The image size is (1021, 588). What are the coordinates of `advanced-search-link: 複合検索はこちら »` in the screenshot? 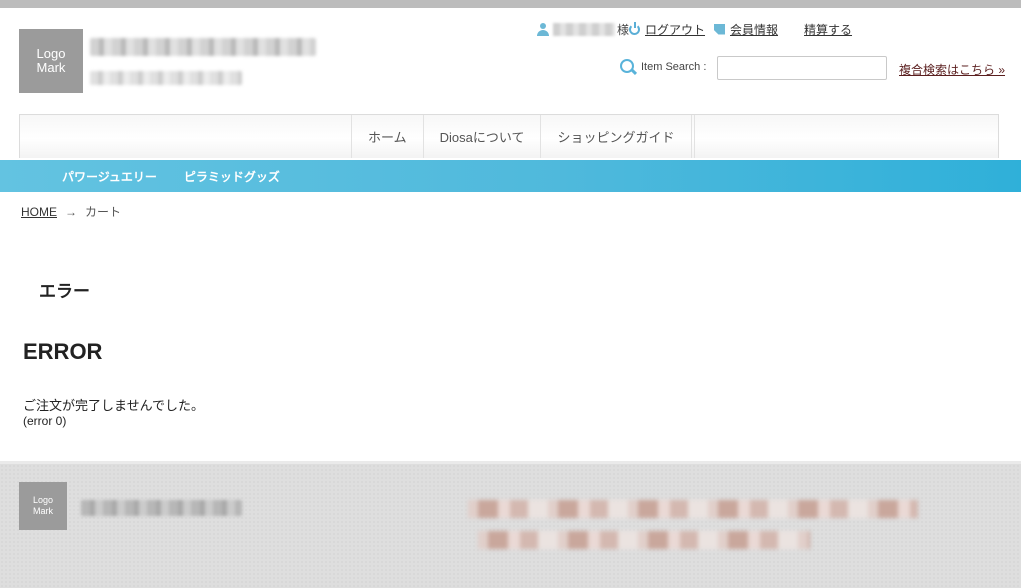 It's located at (952, 69).